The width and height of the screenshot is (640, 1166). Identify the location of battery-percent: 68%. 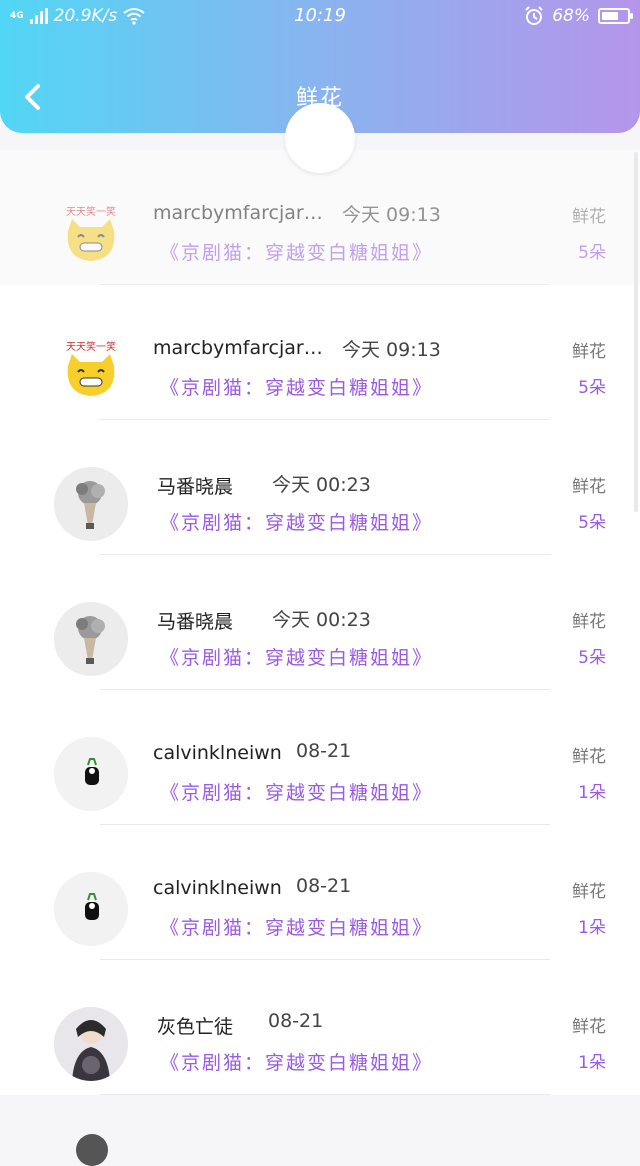
(571, 16).